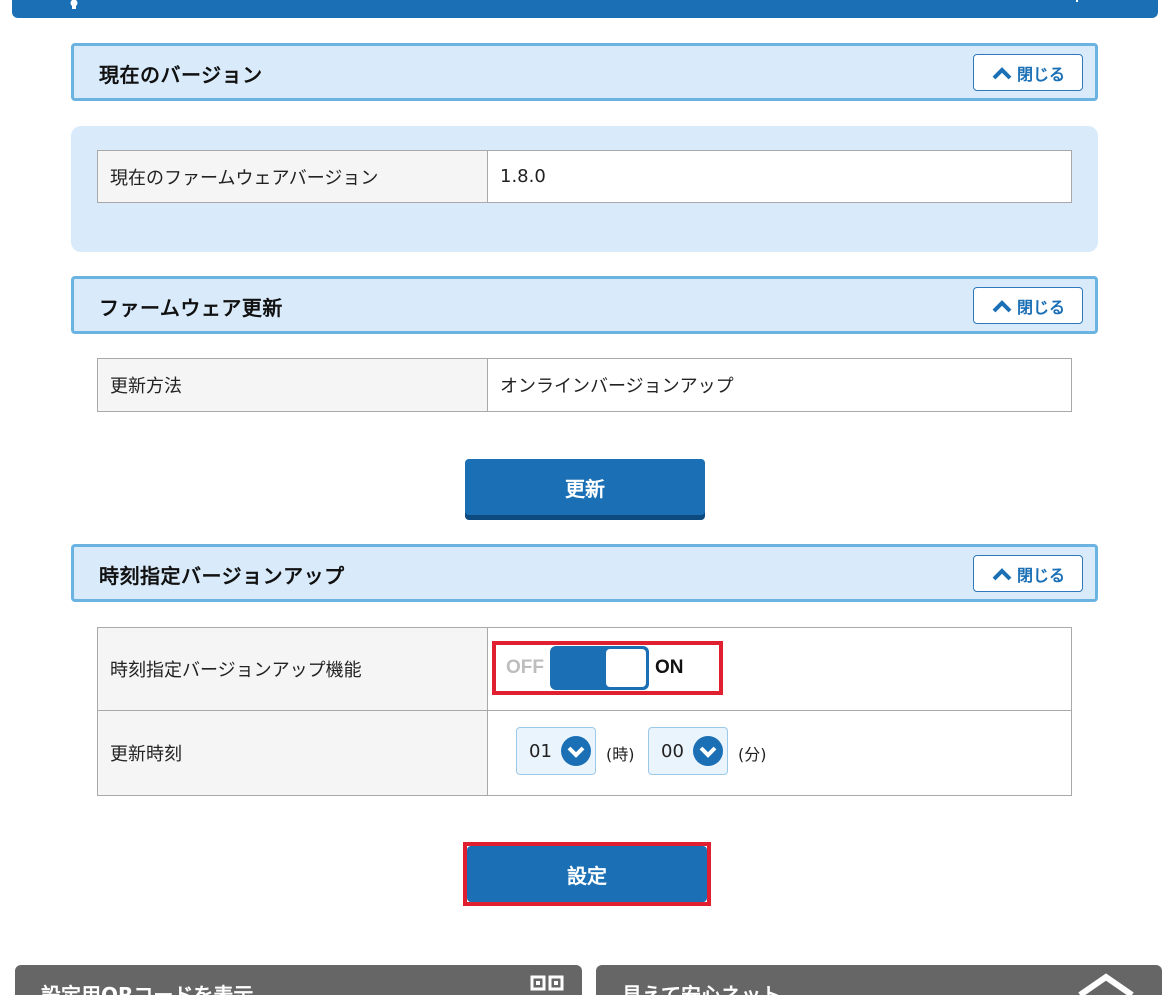  I want to click on toggle-switch, so click(599, 668).